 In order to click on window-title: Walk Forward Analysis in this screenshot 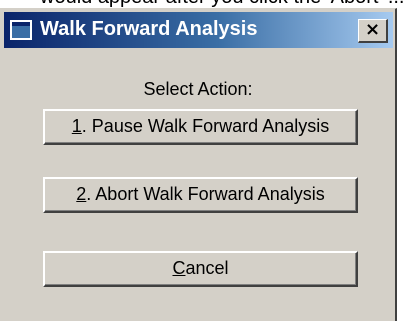, I will do `click(149, 29)`.